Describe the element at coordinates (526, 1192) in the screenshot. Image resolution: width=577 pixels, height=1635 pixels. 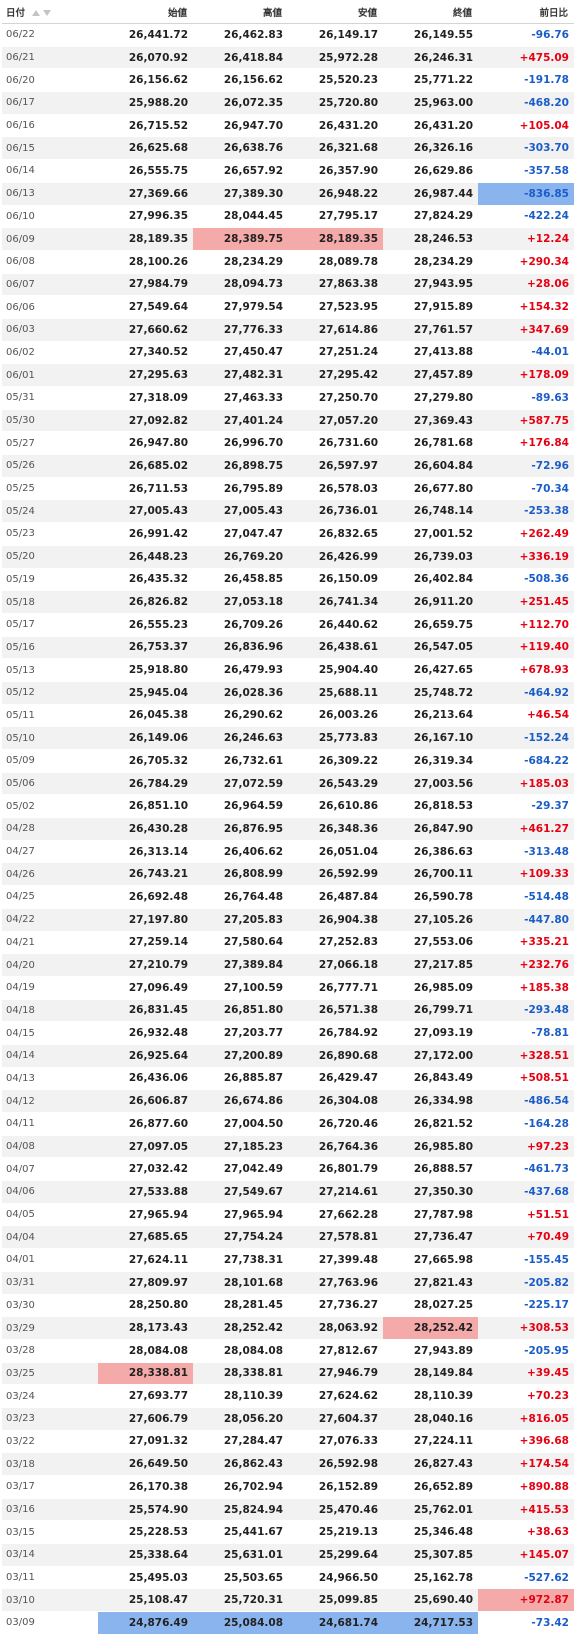
I see `change-cell: -437.68` at that location.